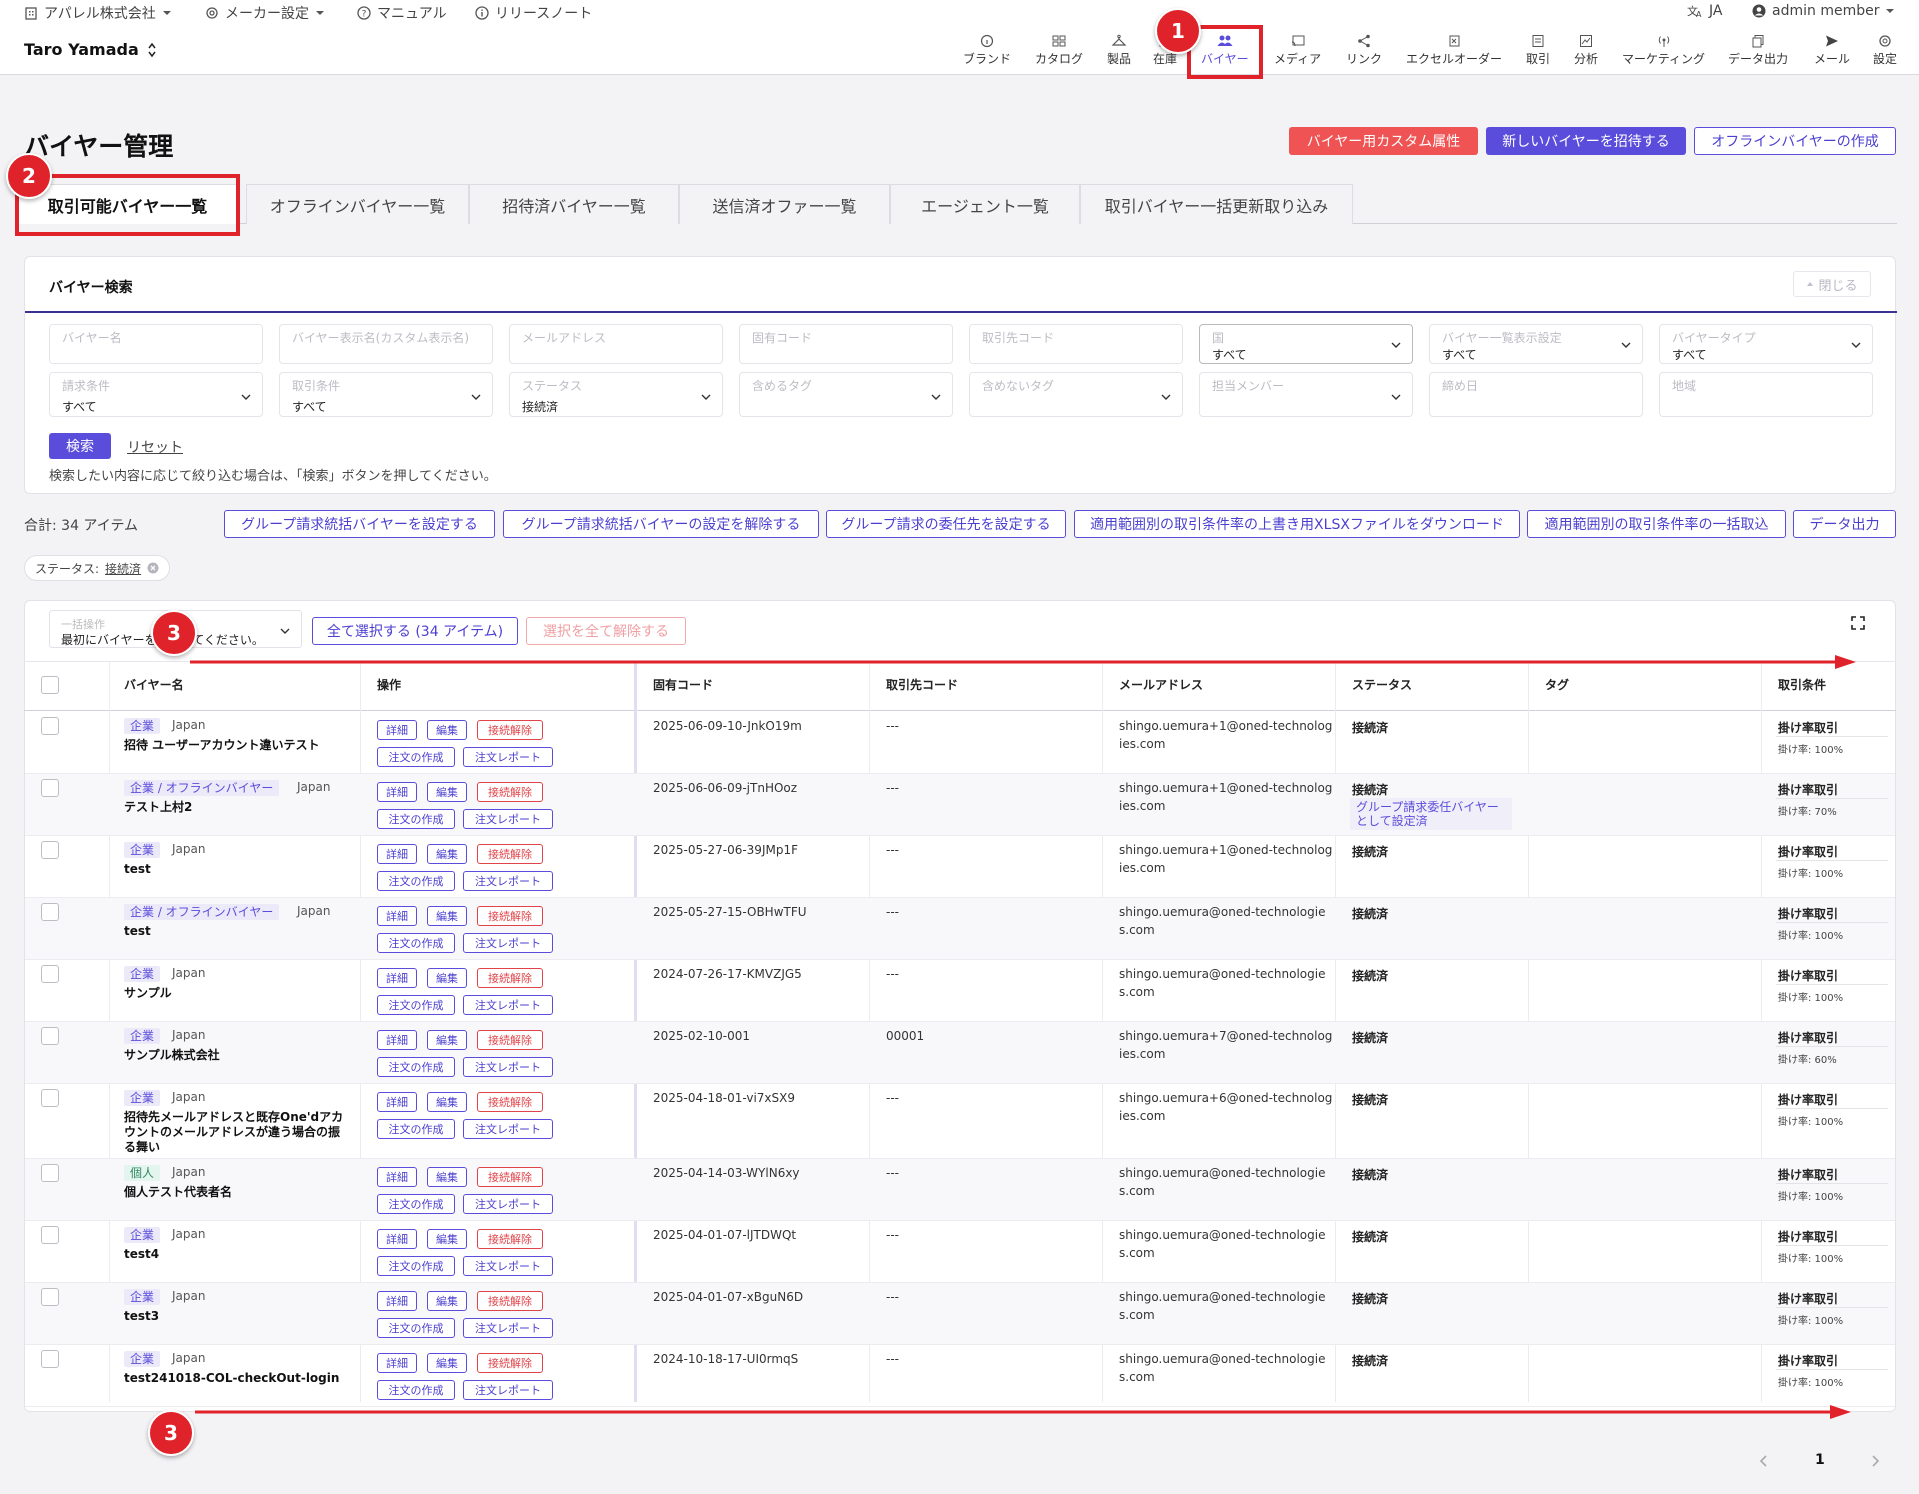 The image size is (1919, 1494). Describe the element at coordinates (922, 684) in the screenshot. I see `header-partner-code: 取引先コード` at that location.